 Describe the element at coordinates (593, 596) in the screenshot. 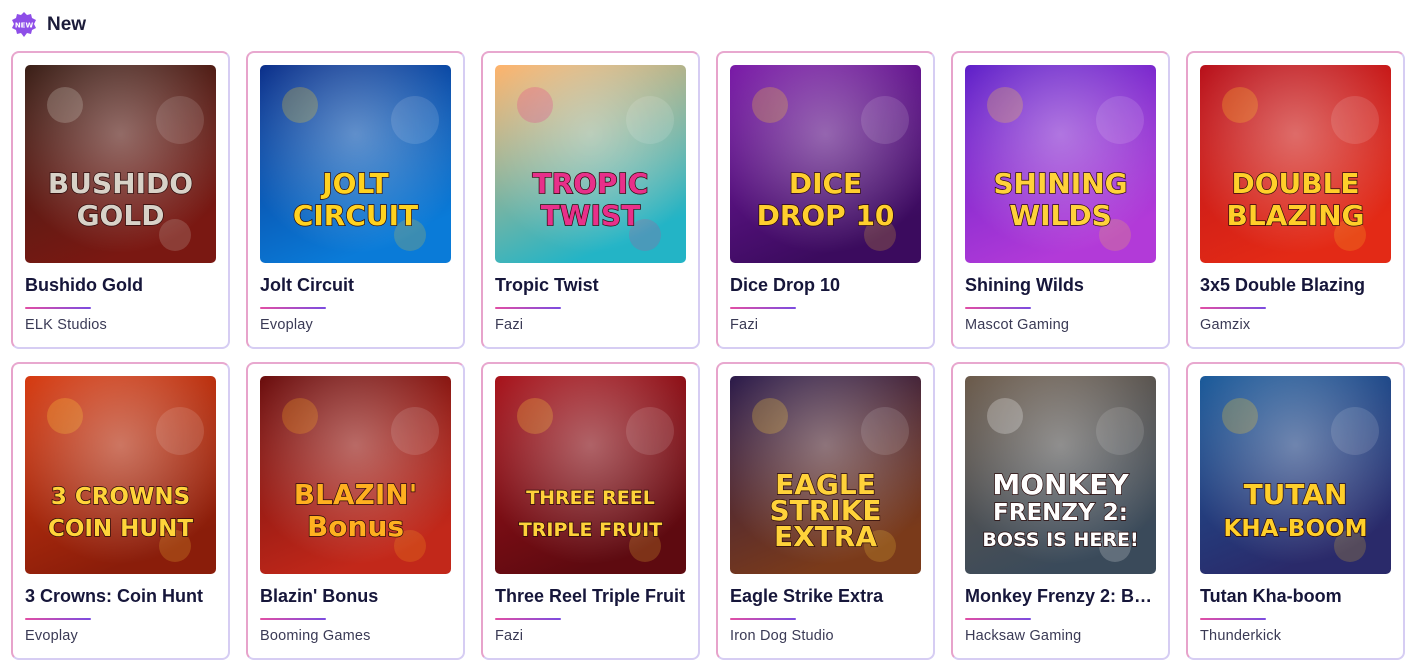

I see `game-title: Three Reel Triple Fruit` at that location.